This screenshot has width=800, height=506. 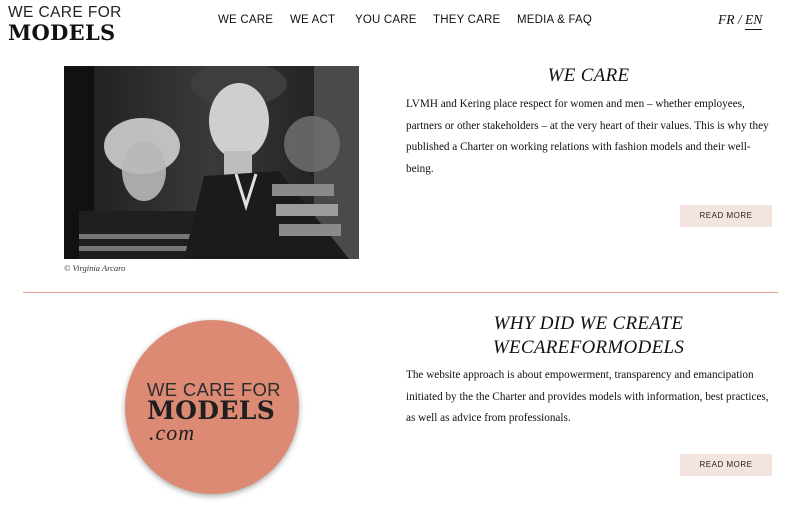 What do you see at coordinates (95, 268) in the screenshot?
I see `photo-credit: © Virginia Arcaro` at bounding box center [95, 268].